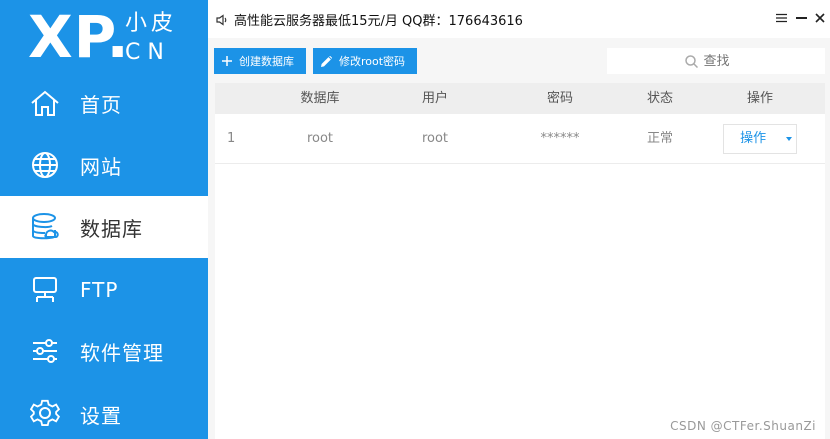  Describe the element at coordinates (45, 414) in the screenshot. I see `gear-icon` at that location.